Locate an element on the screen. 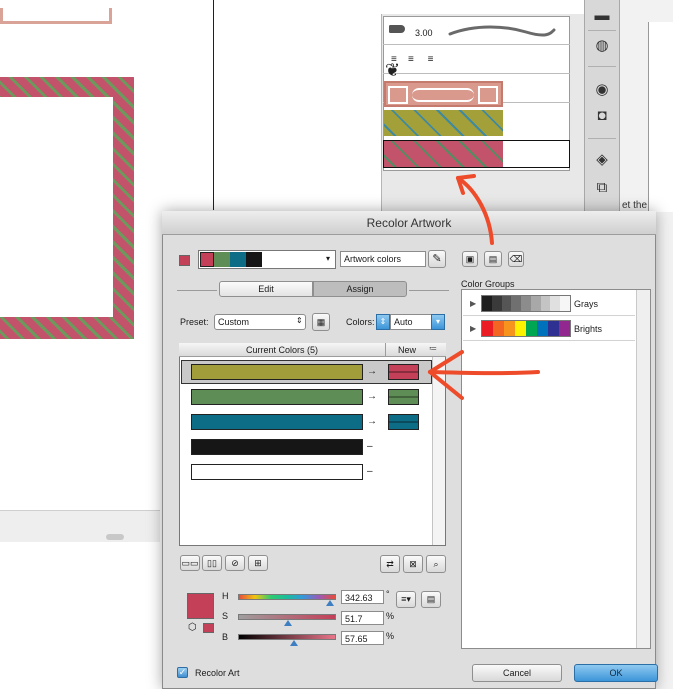 This screenshot has width=673, height=689. brights-swatches is located at coordinates (526, 328).